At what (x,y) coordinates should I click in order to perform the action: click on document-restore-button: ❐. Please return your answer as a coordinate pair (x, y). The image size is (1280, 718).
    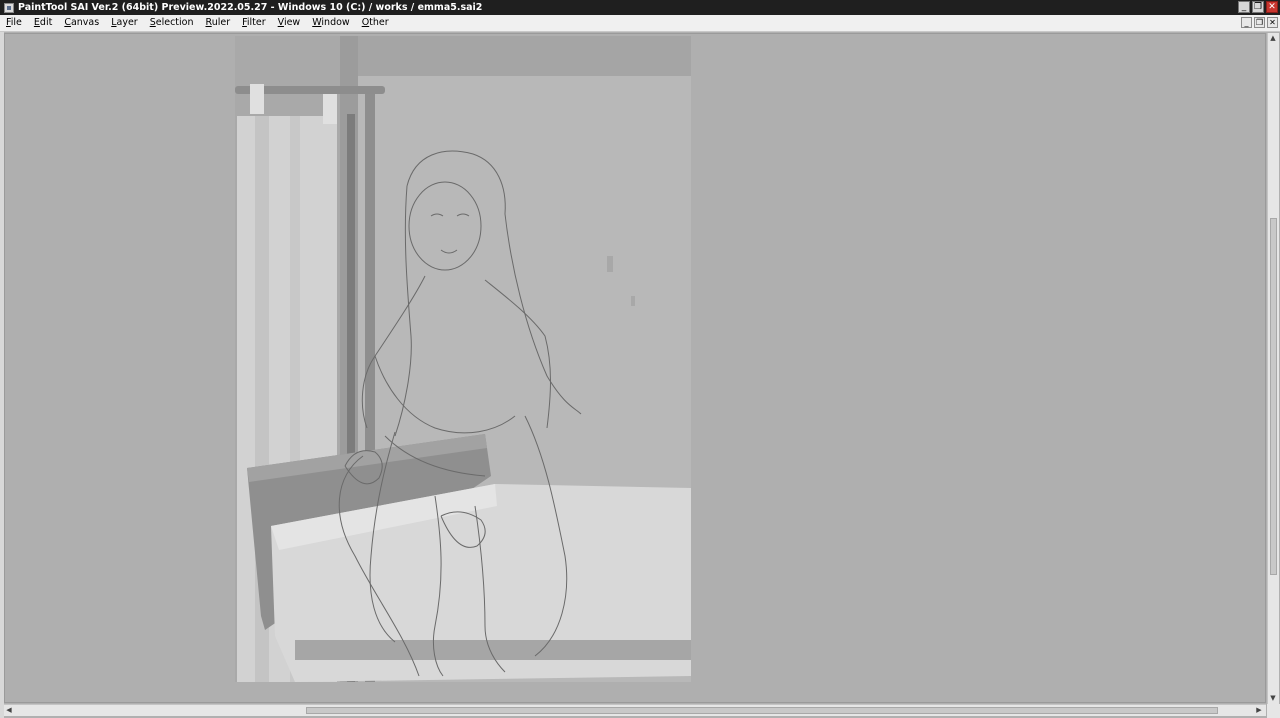
    Looking at the image, I should click on (1259, 22).